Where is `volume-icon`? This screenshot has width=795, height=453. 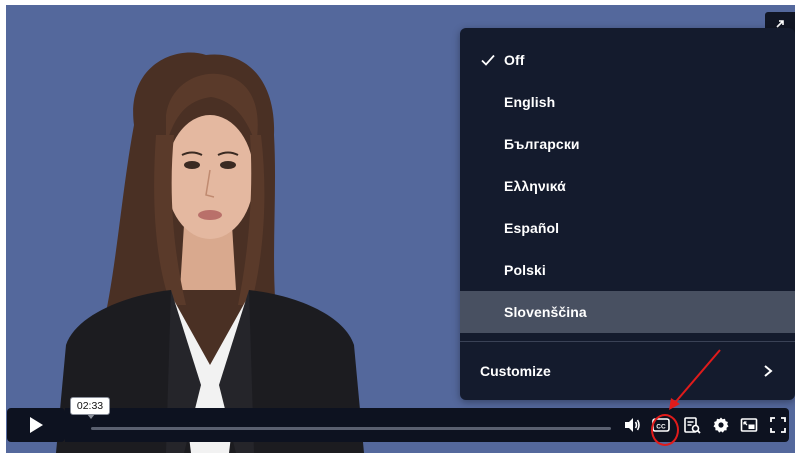
volume-icon is located at coordinates (632, 425).